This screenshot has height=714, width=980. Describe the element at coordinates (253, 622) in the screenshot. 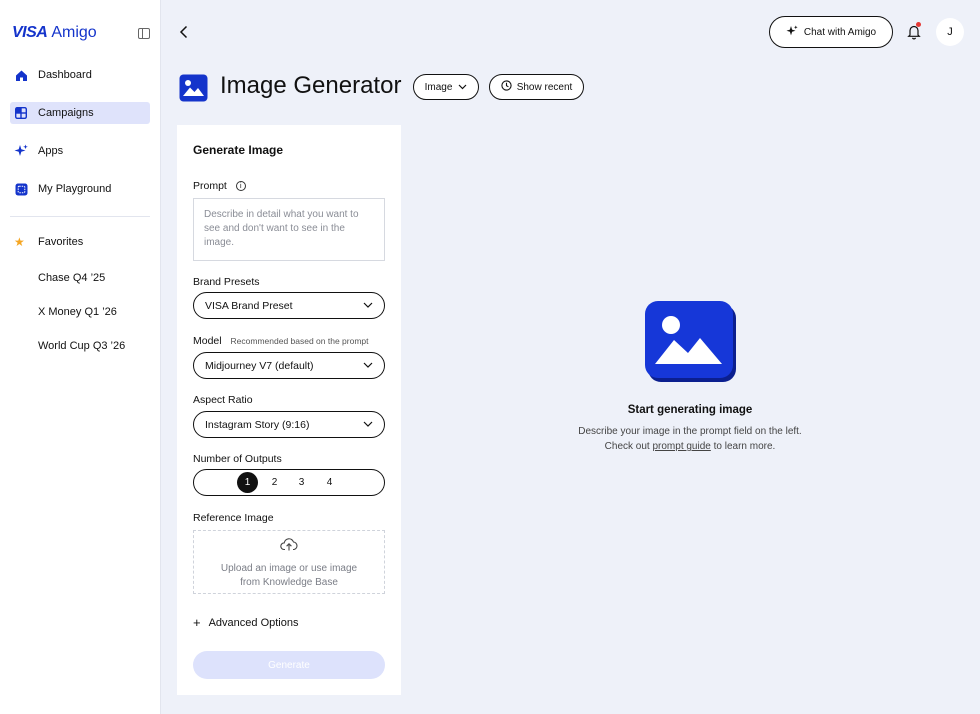

I see `advanced-options-label: Advanced Options` at that location.